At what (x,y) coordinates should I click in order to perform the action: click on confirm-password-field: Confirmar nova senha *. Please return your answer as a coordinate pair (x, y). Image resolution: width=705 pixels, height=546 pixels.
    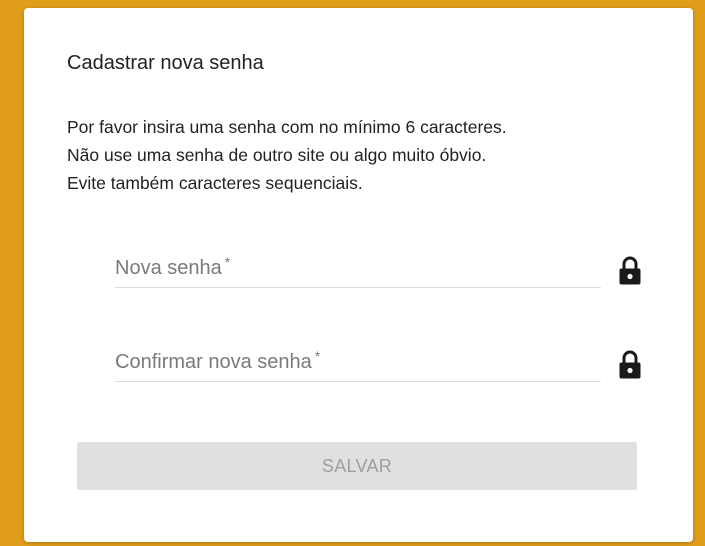
    Looking at the image, I should click on (358, 361).